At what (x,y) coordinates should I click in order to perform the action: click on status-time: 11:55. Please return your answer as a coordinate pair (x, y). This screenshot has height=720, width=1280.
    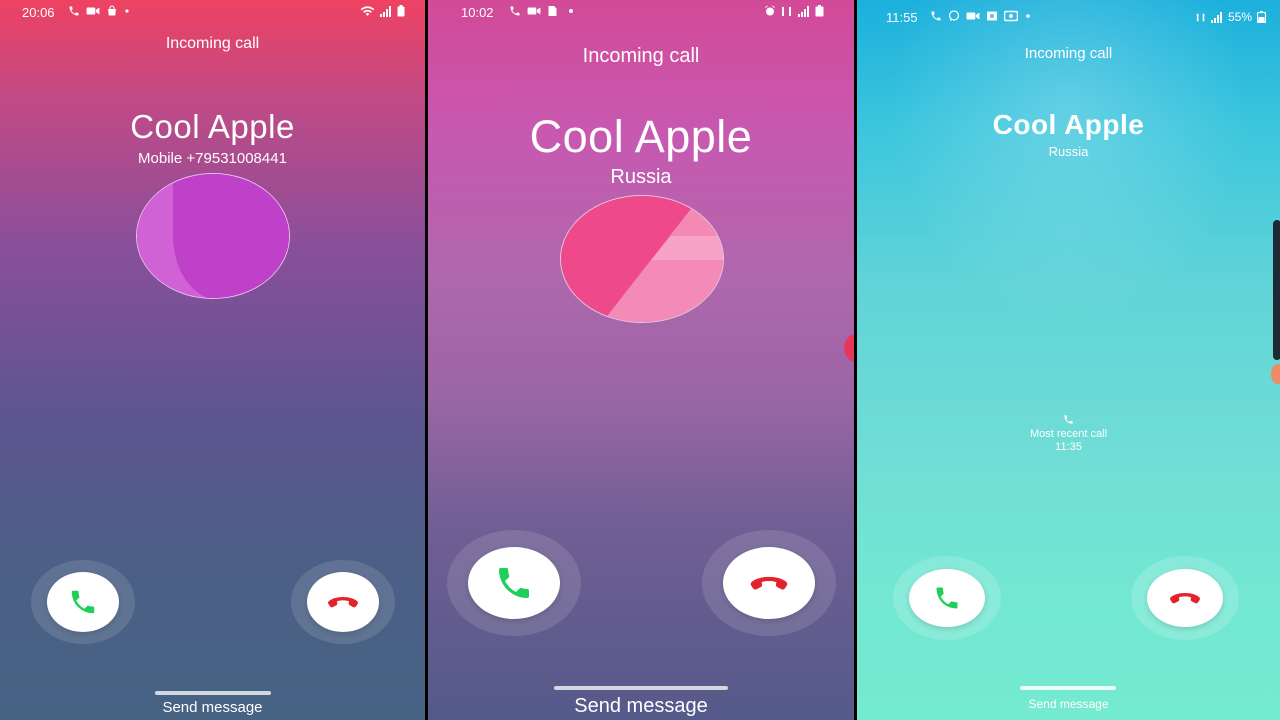
    Looking at the image, I should click on (902, 17).